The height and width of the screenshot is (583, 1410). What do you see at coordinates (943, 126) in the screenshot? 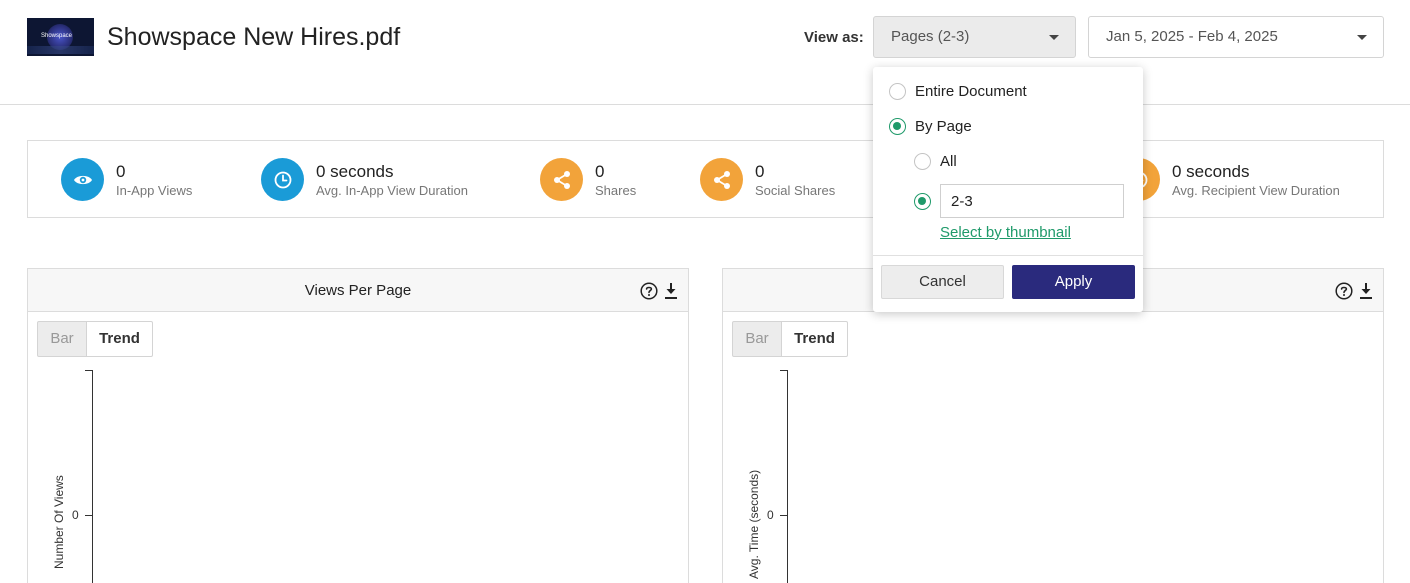
I see `option-by-page-label: By Page` at bounding box center [943, 126].